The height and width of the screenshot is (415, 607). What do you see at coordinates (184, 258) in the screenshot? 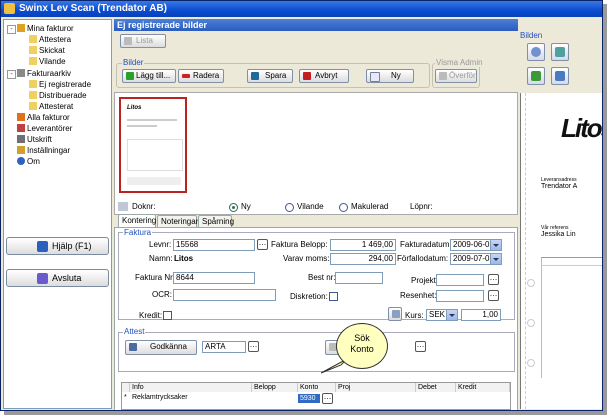
I see `namn-value: Litos` at bounding box center [184, 258].